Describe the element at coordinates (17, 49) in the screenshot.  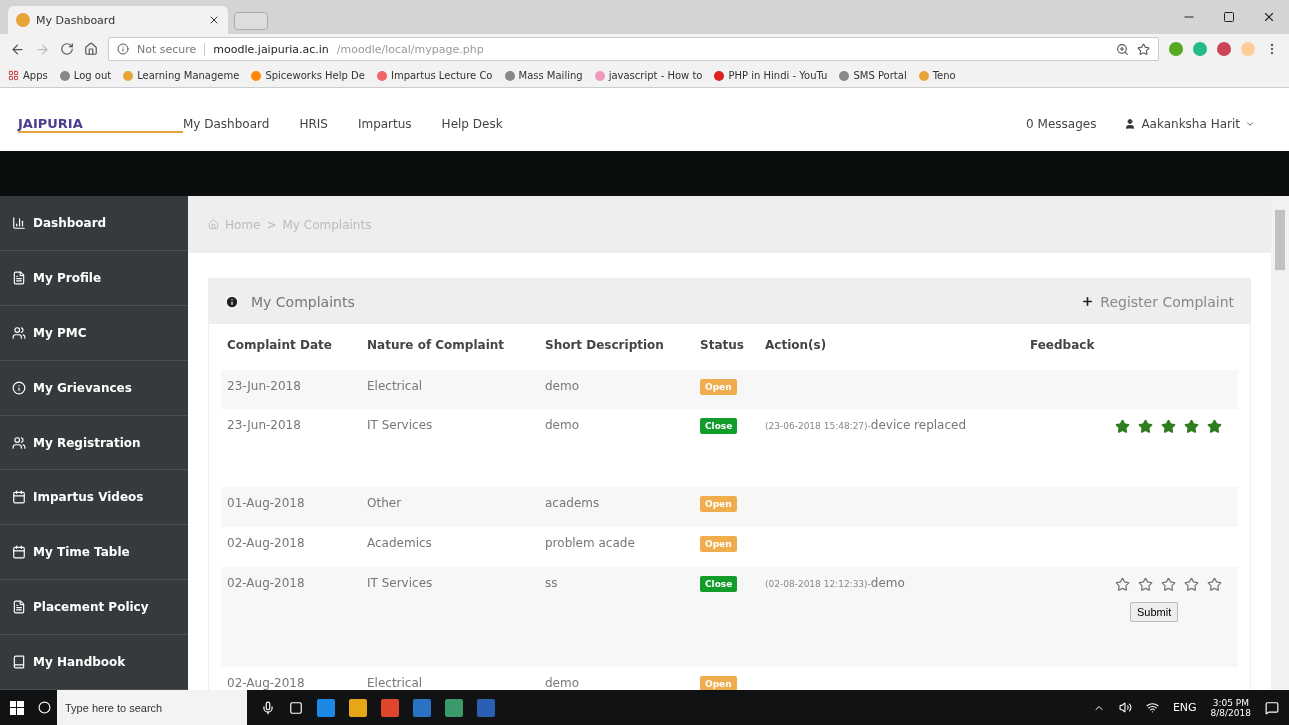
I see `back-icon` at that location.